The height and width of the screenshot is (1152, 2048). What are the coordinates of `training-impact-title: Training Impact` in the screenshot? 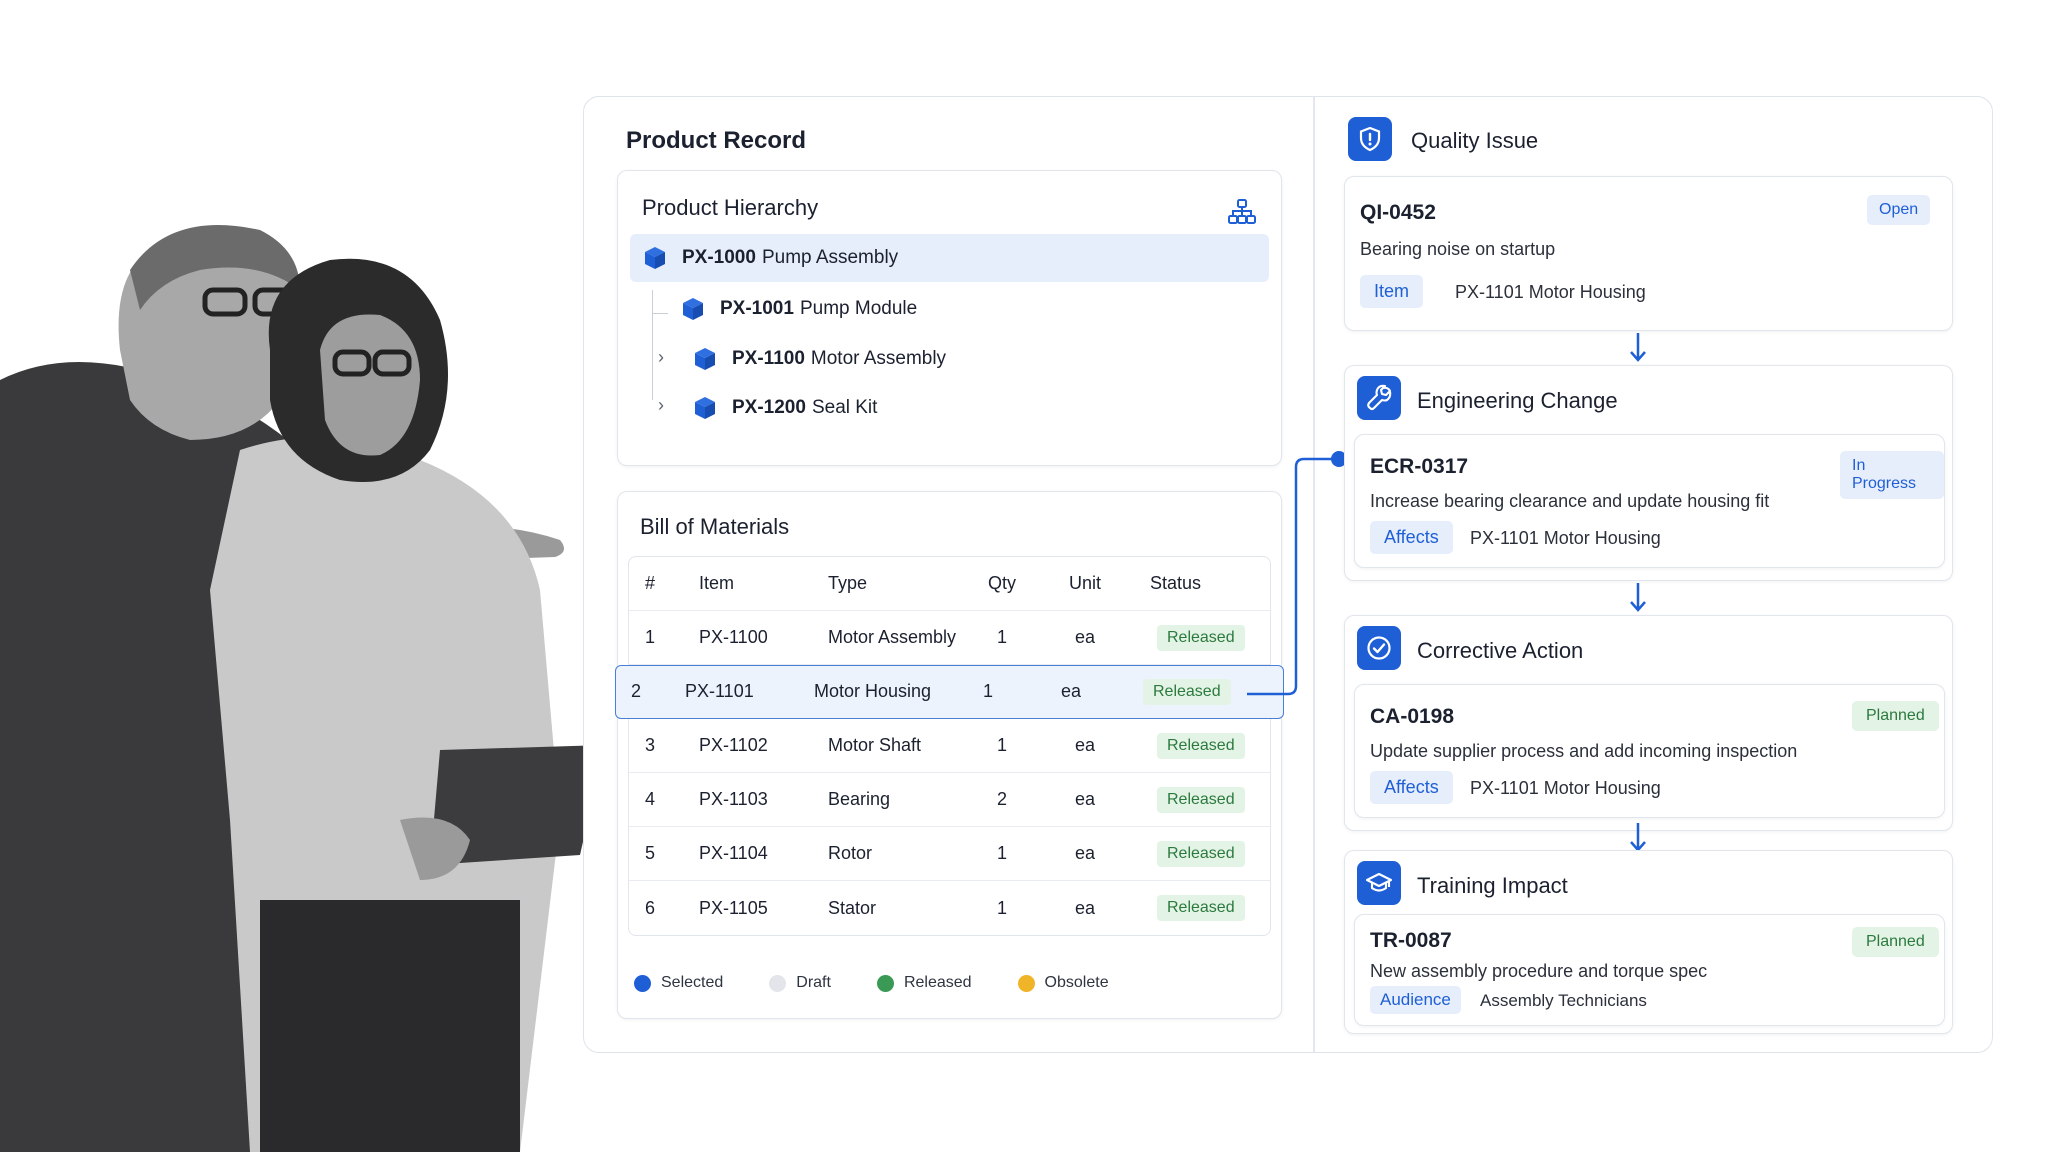 It's located at (1492, 885).